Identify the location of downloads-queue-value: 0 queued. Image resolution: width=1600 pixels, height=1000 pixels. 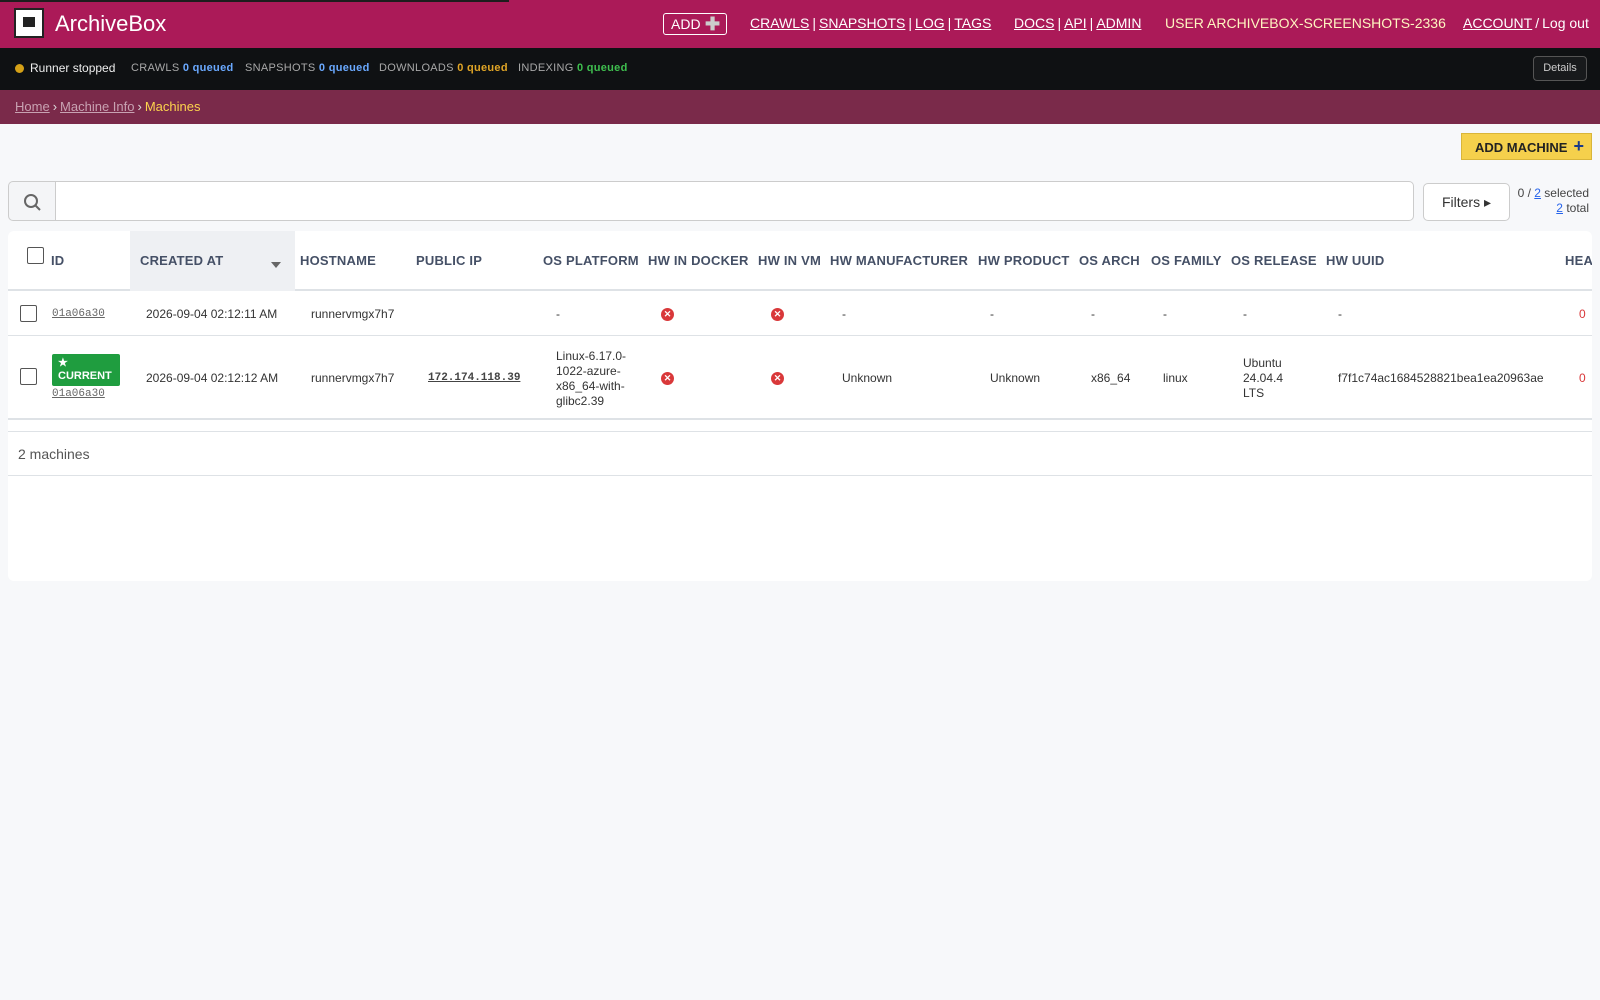
(482, 68).